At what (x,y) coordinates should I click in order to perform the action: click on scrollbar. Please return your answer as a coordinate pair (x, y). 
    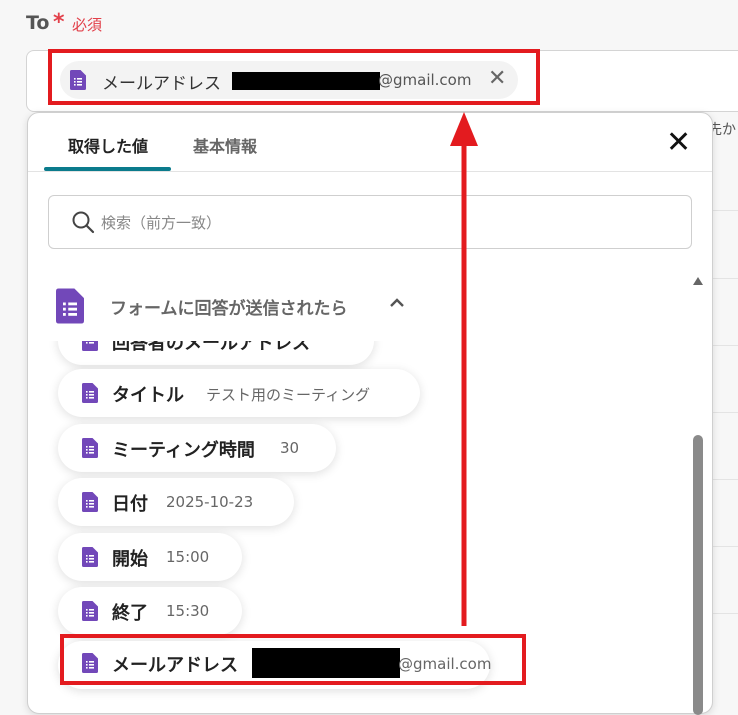
    Looking at the image, I should click on (698, 496).